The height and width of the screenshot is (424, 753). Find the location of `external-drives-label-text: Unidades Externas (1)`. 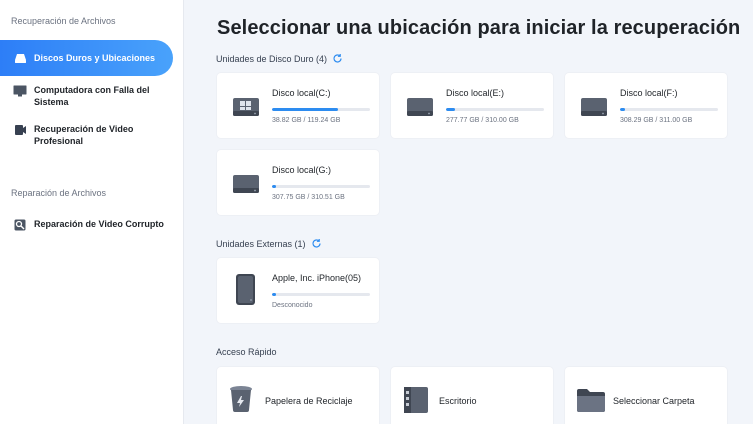

external-drives-label-text: Unidades Externas (1) is located at coordinates (261, 243).